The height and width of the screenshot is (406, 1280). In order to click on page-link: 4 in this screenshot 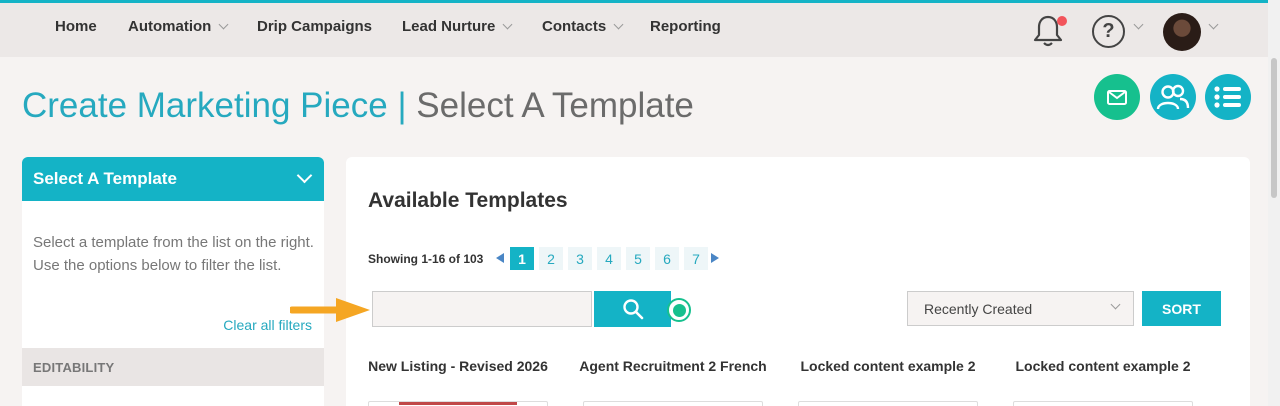, I will do `click(609, 258)`.